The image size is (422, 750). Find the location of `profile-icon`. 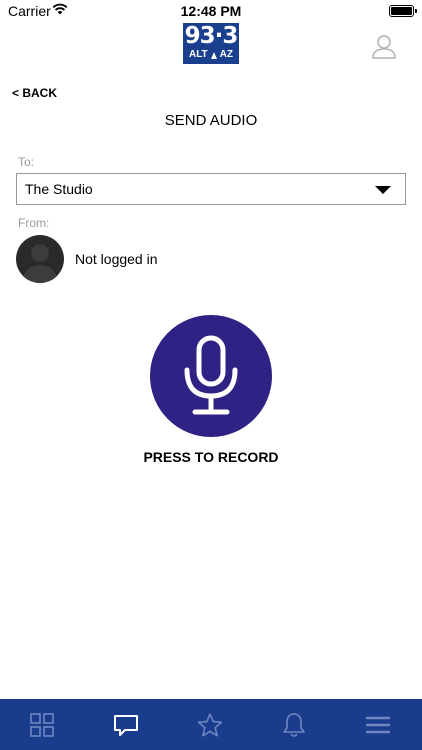

profile-icon is located at coordinates (384, 47).